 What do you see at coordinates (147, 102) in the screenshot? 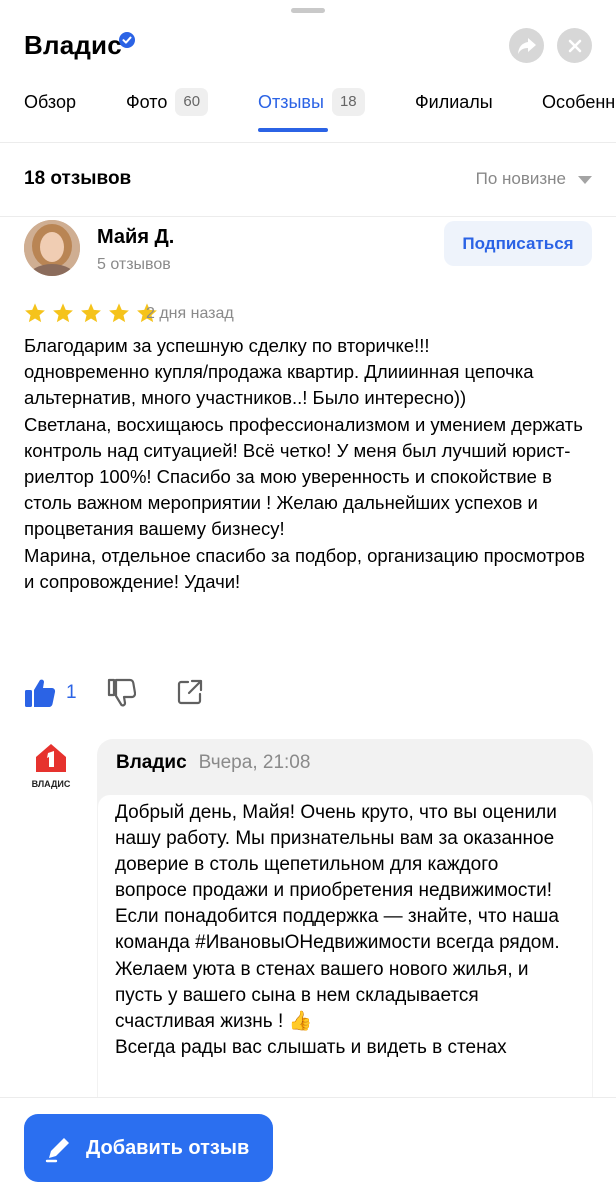
I see `tab-label: Фото` at bounding box center [147, 102].